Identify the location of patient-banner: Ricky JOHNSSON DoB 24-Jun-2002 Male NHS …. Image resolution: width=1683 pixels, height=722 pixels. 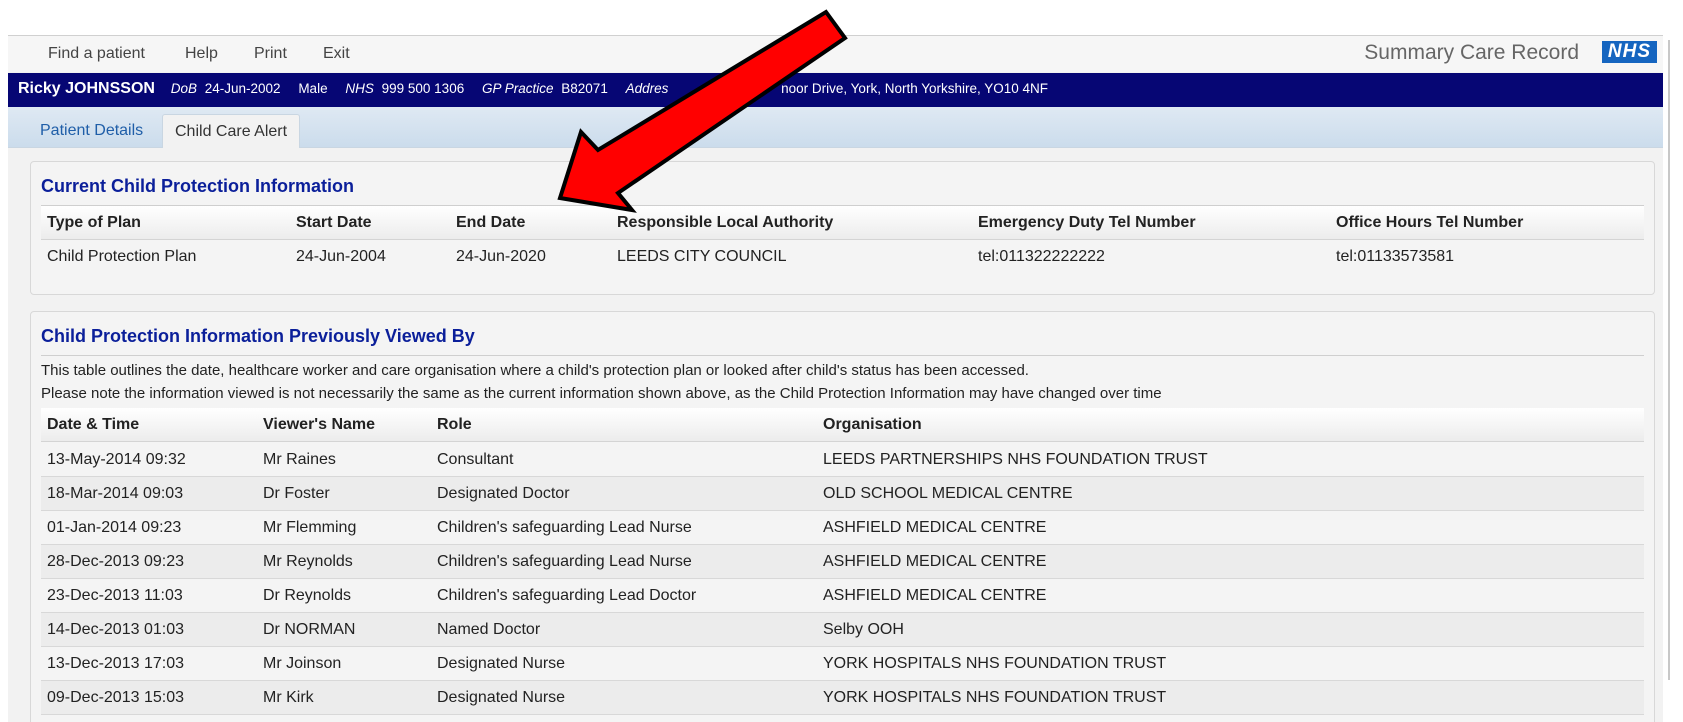
(835, 90).